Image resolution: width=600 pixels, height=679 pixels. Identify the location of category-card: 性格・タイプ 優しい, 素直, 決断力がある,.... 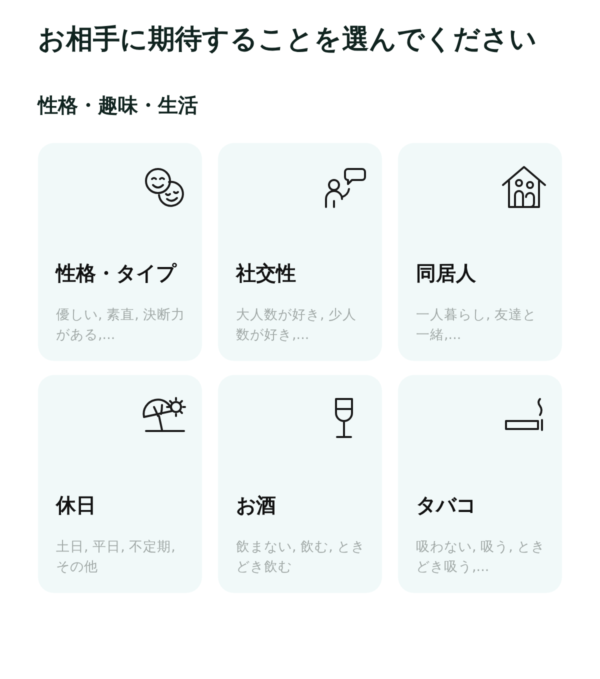
(120, 252).